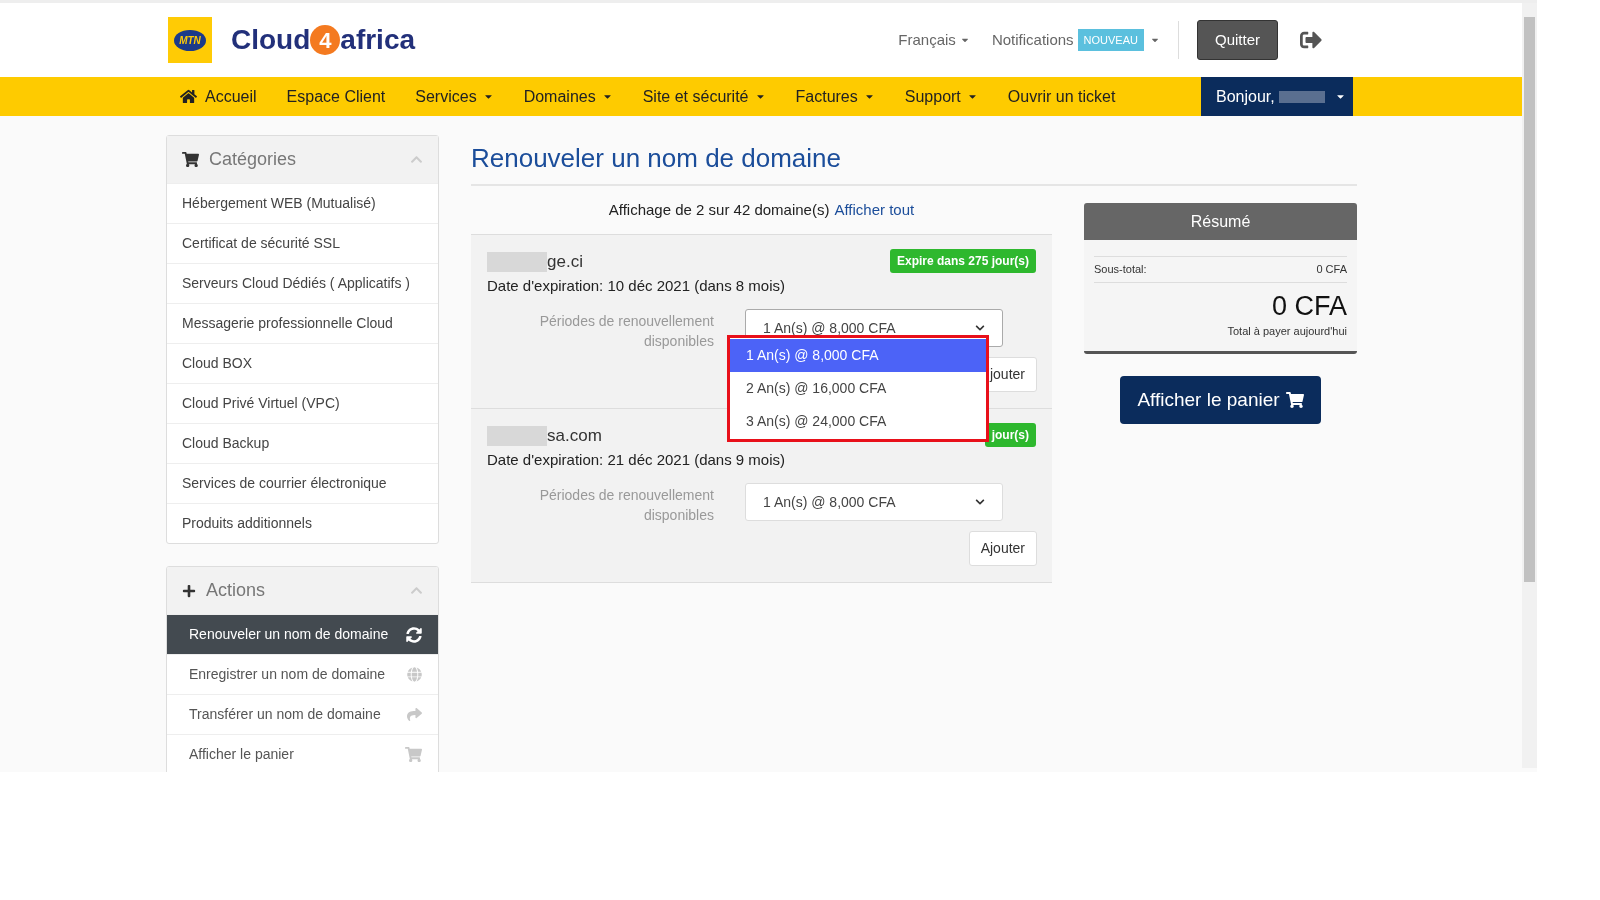  What do you see at coordinates (414, 634) in the screenshot?
I see `refresh-icon` at bounding box center [414, 634].